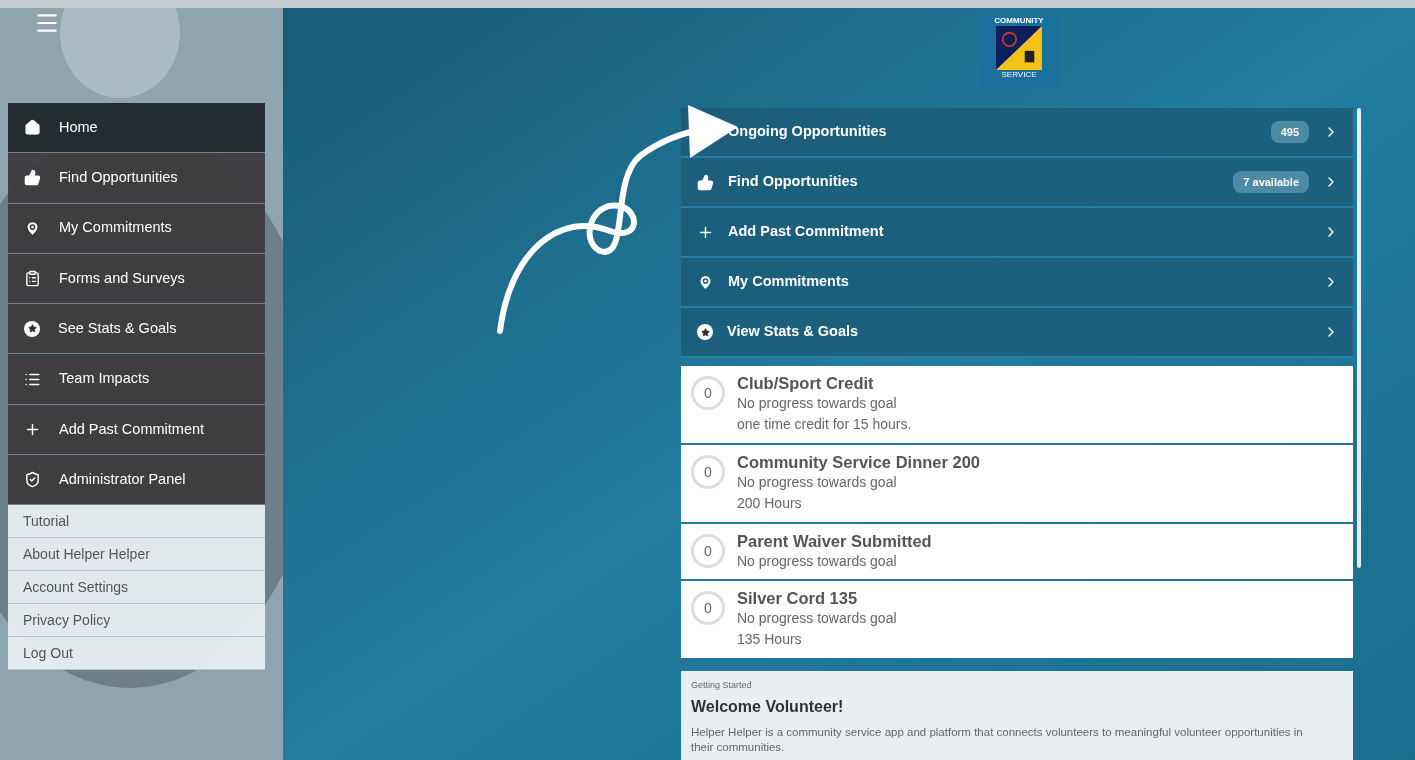  Describe the element at coordinates (136, 654) in the screenshot. I see `sidebar-link: Log Out` at that location.